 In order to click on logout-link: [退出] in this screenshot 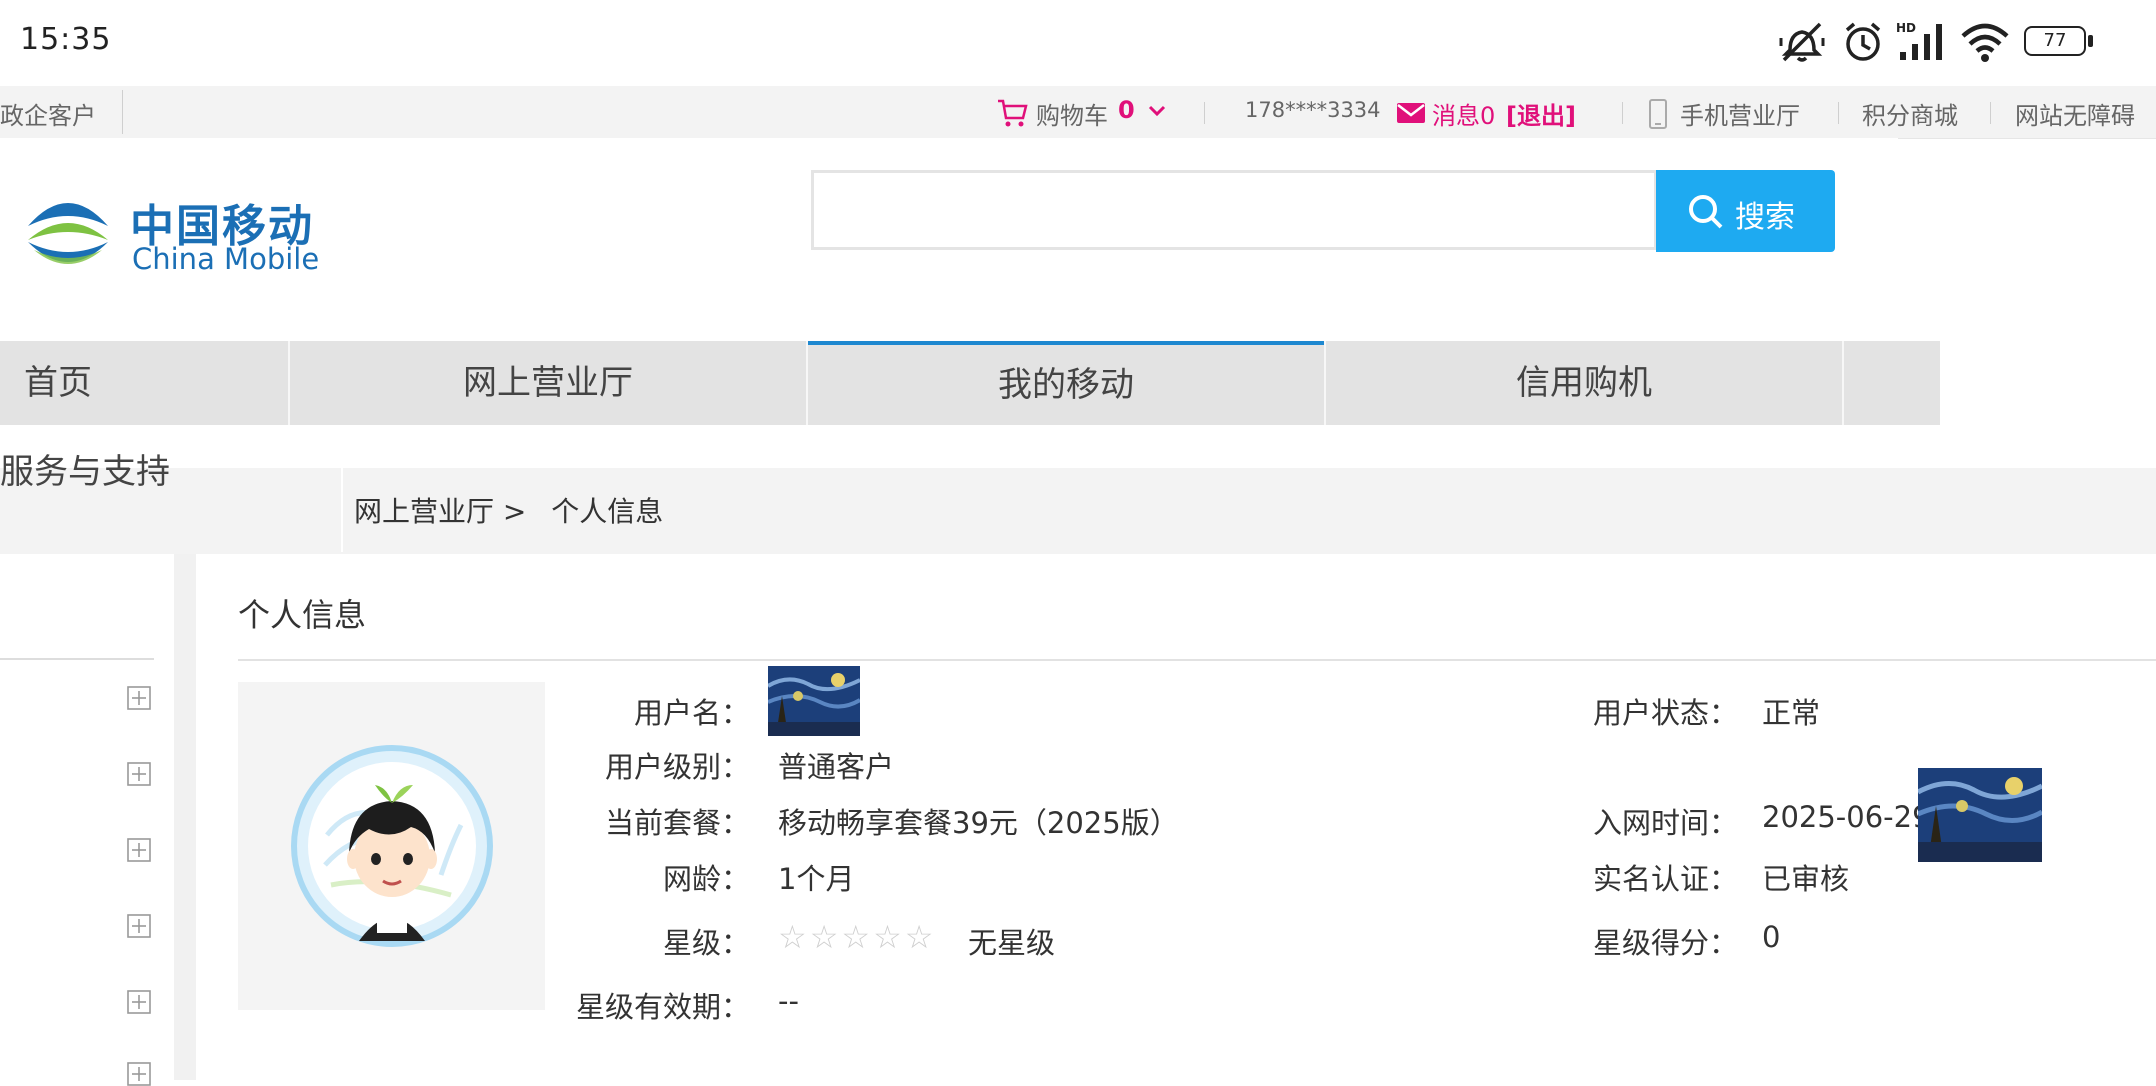, I will do `click(1541, 113)`.